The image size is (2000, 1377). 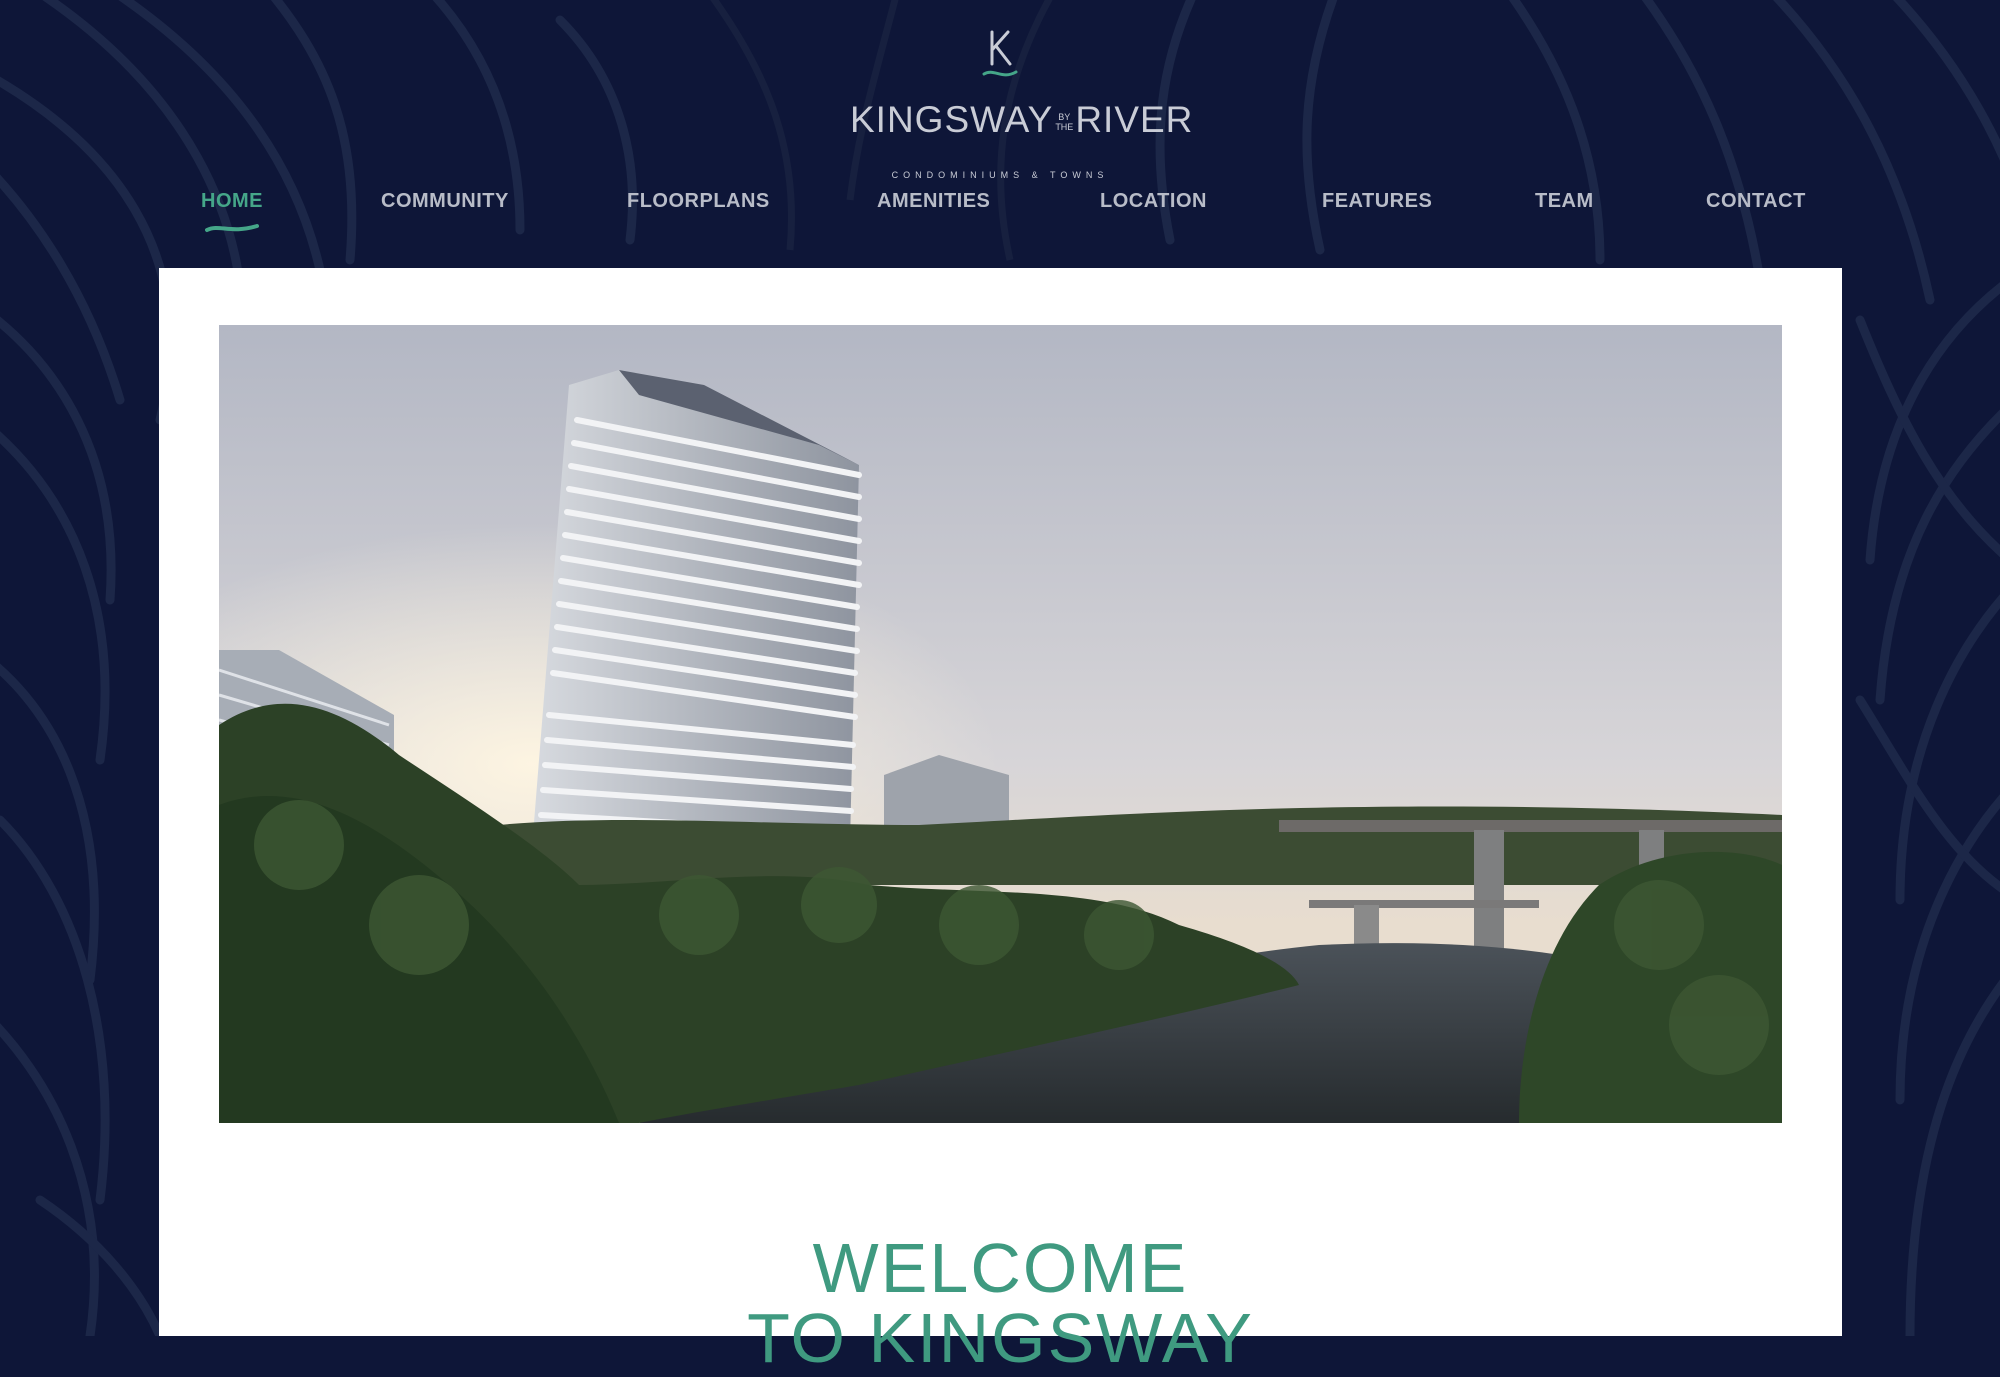 What do you see at coordinates (1134, 119) in the screenshot?
I see `brand-name-right: RIVER` at bounding box center [1134, 119].